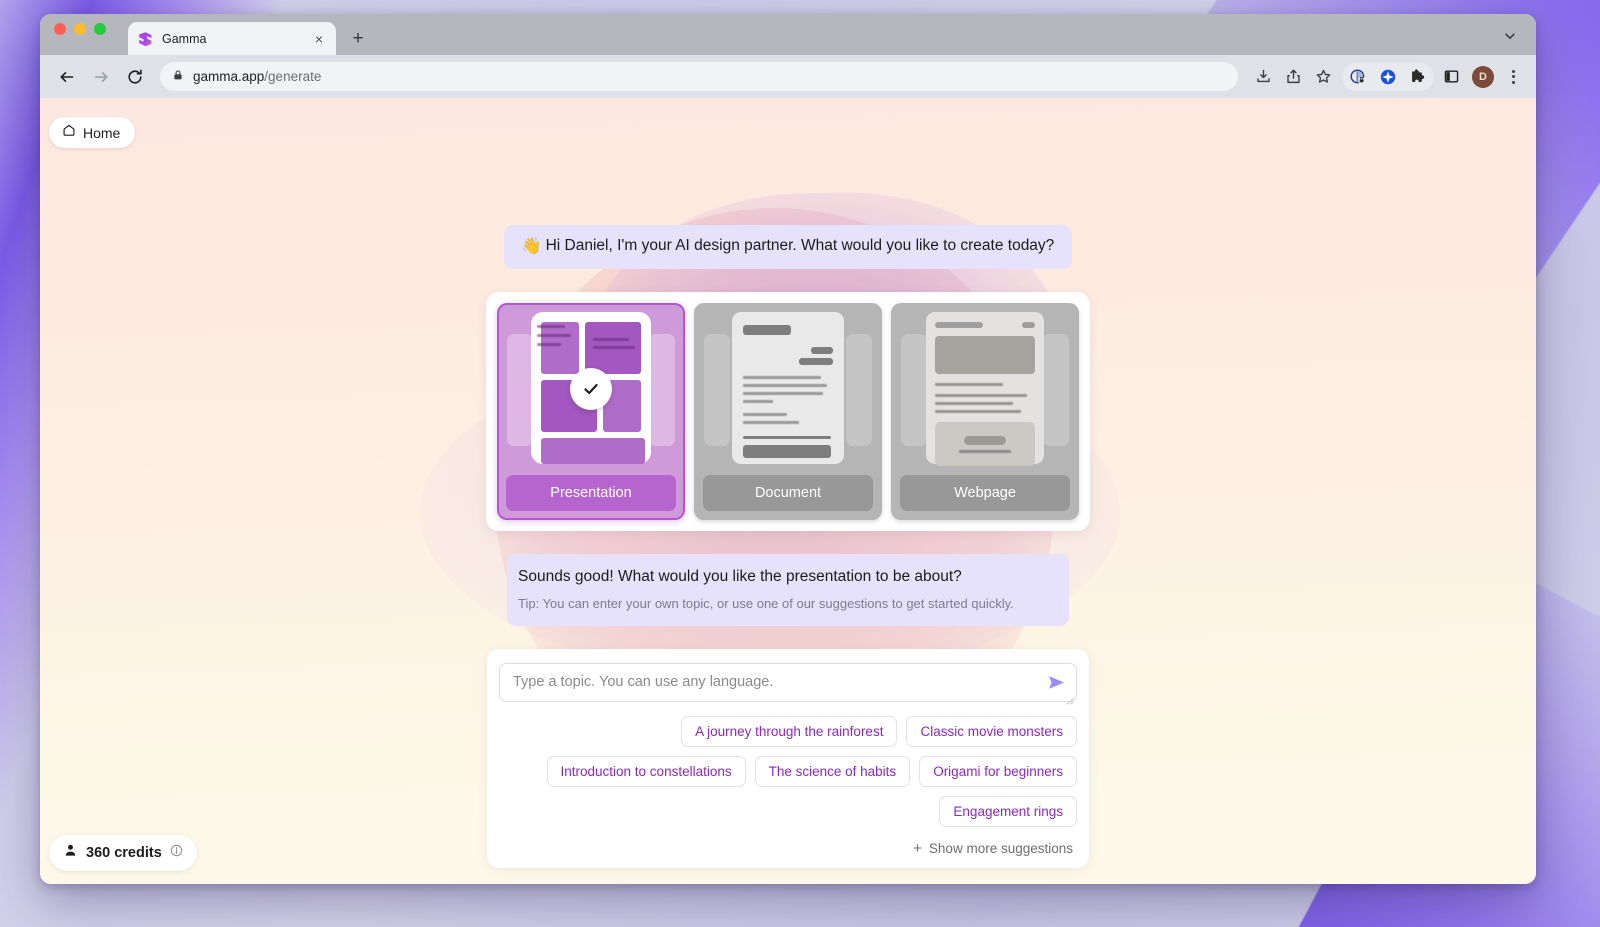  I want to click on browser-toolbar: gamma.app/generate D, so click(788, 76).